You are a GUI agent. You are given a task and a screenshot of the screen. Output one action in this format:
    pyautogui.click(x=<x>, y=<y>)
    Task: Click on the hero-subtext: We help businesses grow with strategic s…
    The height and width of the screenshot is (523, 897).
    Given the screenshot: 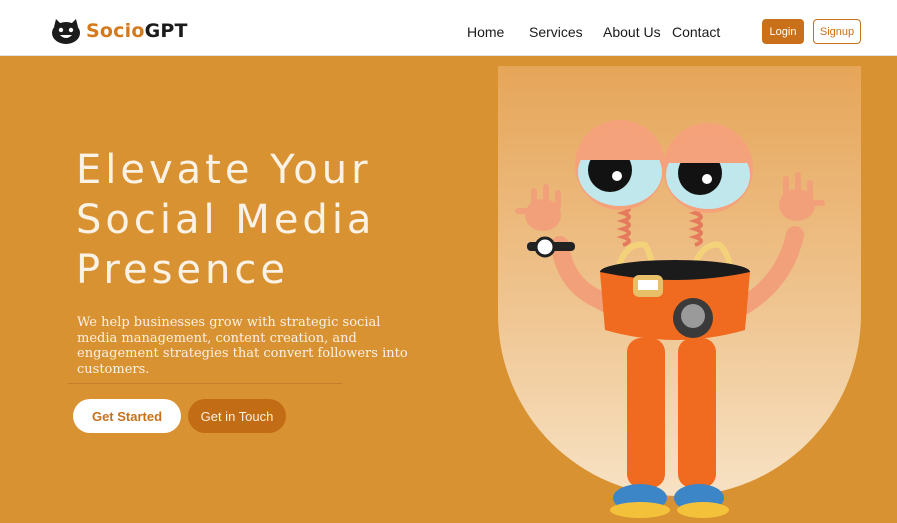 What is the action you would take?
    pyautogui.click(x=242, y=346)
    